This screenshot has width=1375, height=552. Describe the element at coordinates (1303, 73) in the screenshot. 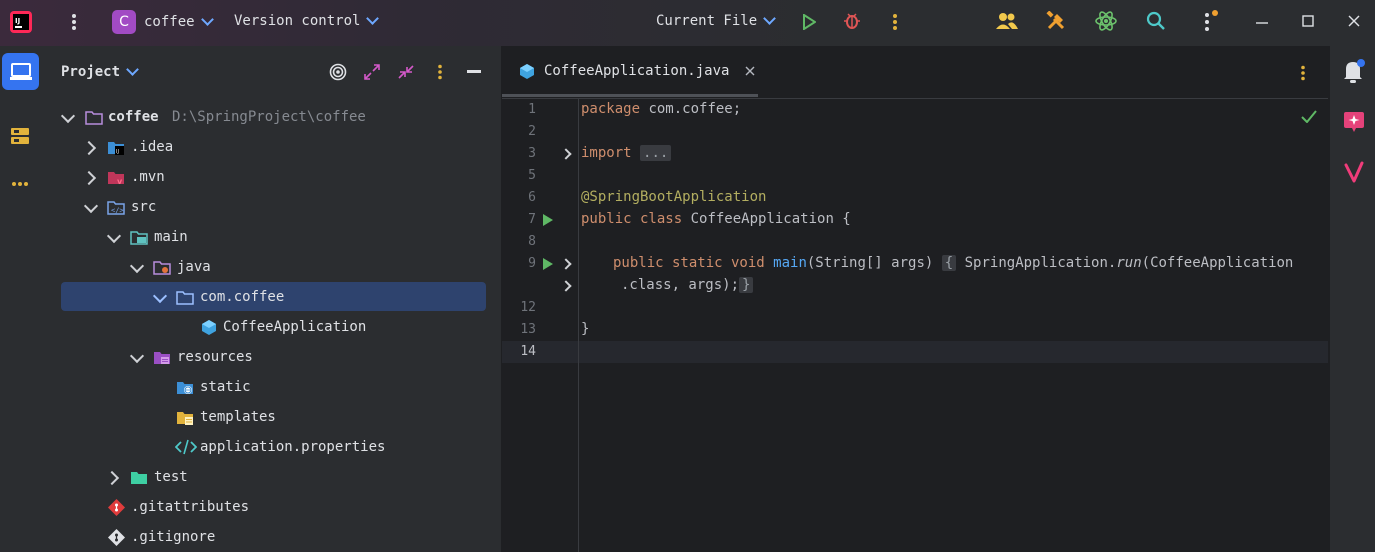

I see `editor-options-icon` at that location.